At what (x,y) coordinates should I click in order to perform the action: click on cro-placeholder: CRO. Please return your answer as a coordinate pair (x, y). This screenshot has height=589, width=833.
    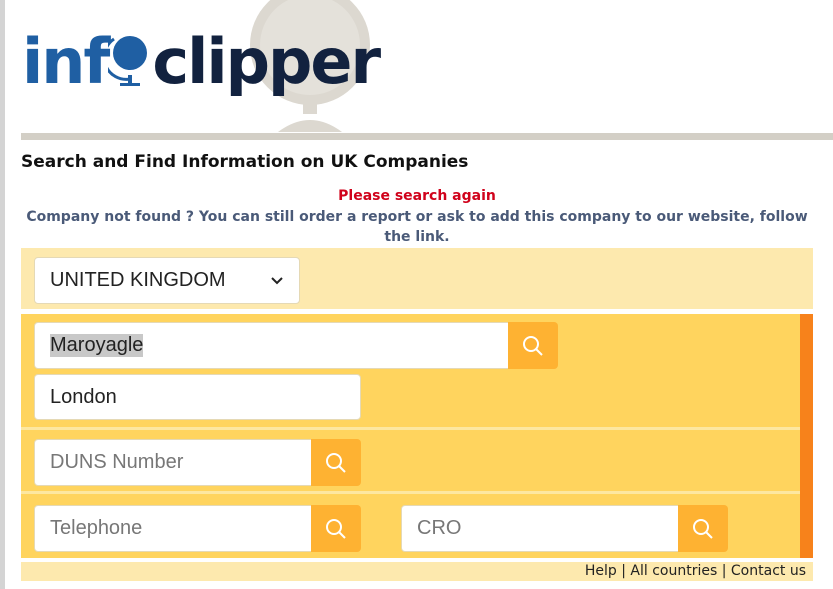
    Looking at the image, I should click on (439, 528).